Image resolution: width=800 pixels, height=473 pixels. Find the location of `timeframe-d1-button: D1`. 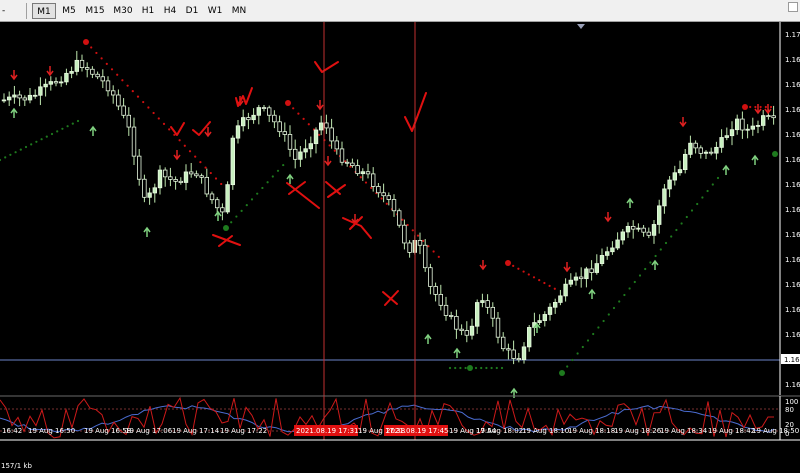

timeframe-d1-button: D1 is located at coordinates (192, 11).